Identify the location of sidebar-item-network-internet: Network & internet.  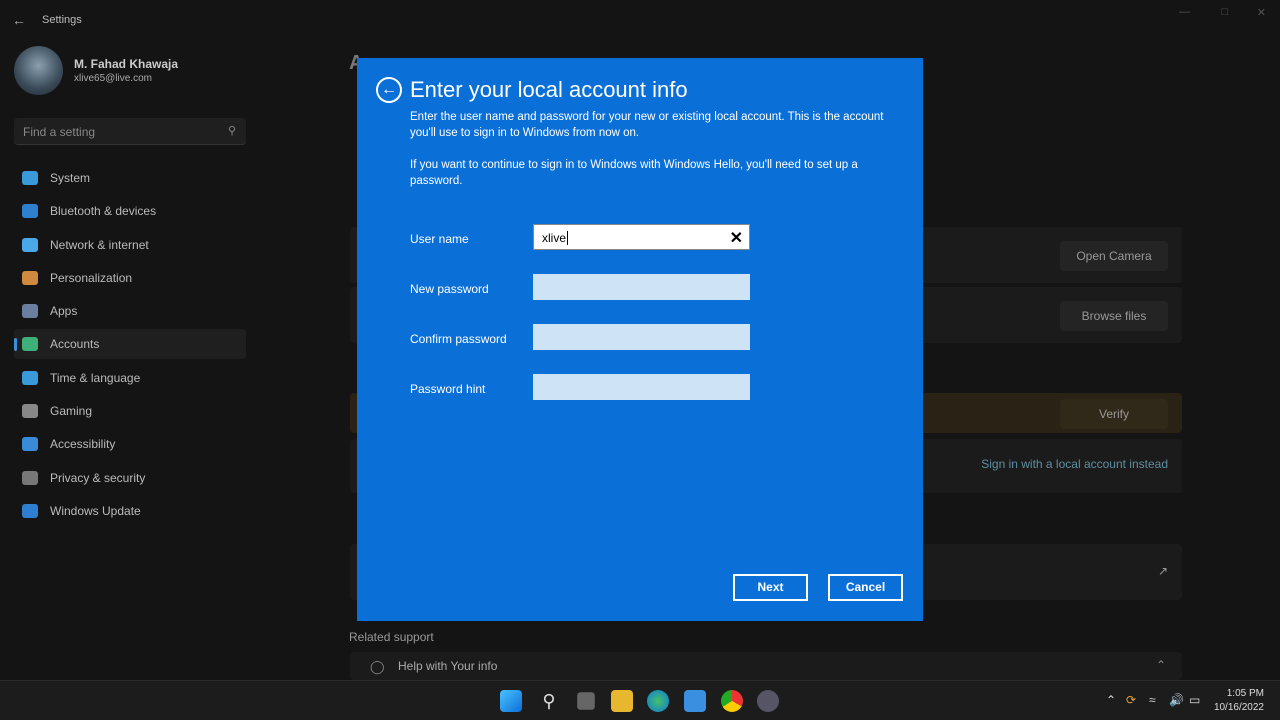
(130, 245).